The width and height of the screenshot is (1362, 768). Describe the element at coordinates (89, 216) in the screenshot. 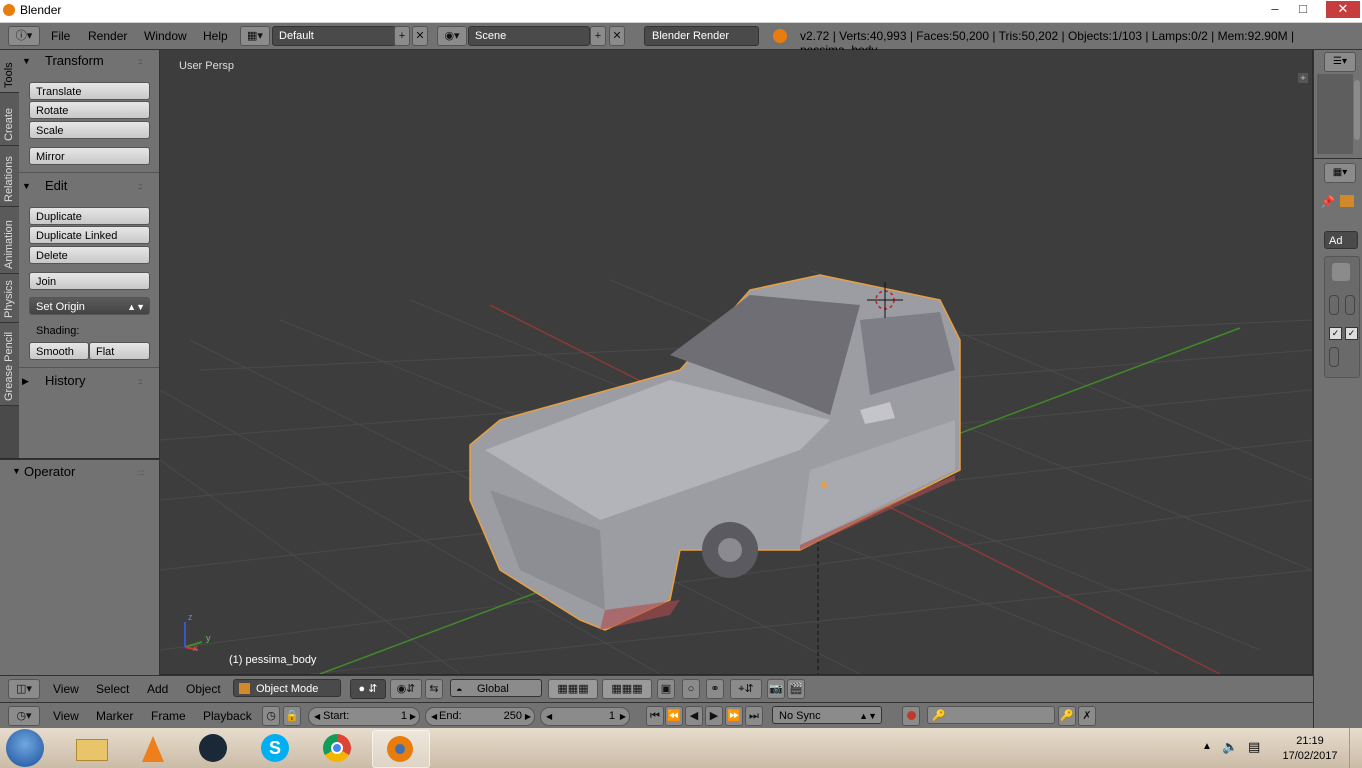

I see `duplicate-button: Duplicate` at that location.